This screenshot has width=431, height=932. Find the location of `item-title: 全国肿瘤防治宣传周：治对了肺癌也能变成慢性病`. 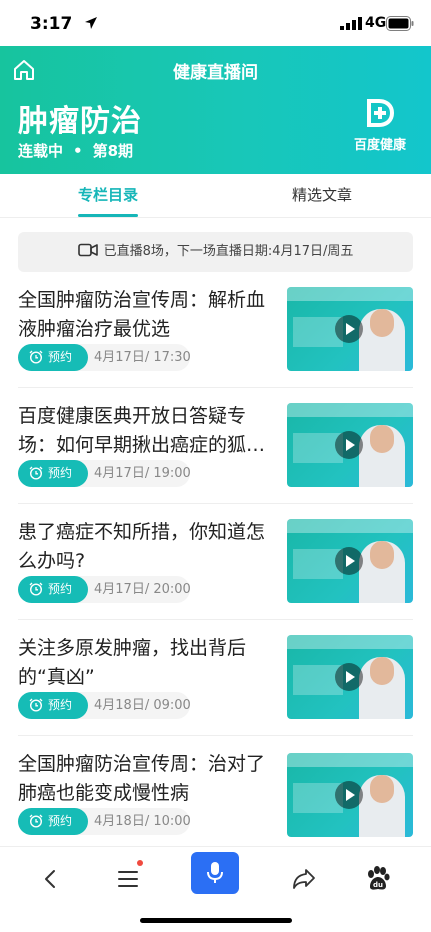

item-title: 全国肿瘤防治宣传周：治对了肺癌也能变成慢性病 is located at coordinates (148, 779).